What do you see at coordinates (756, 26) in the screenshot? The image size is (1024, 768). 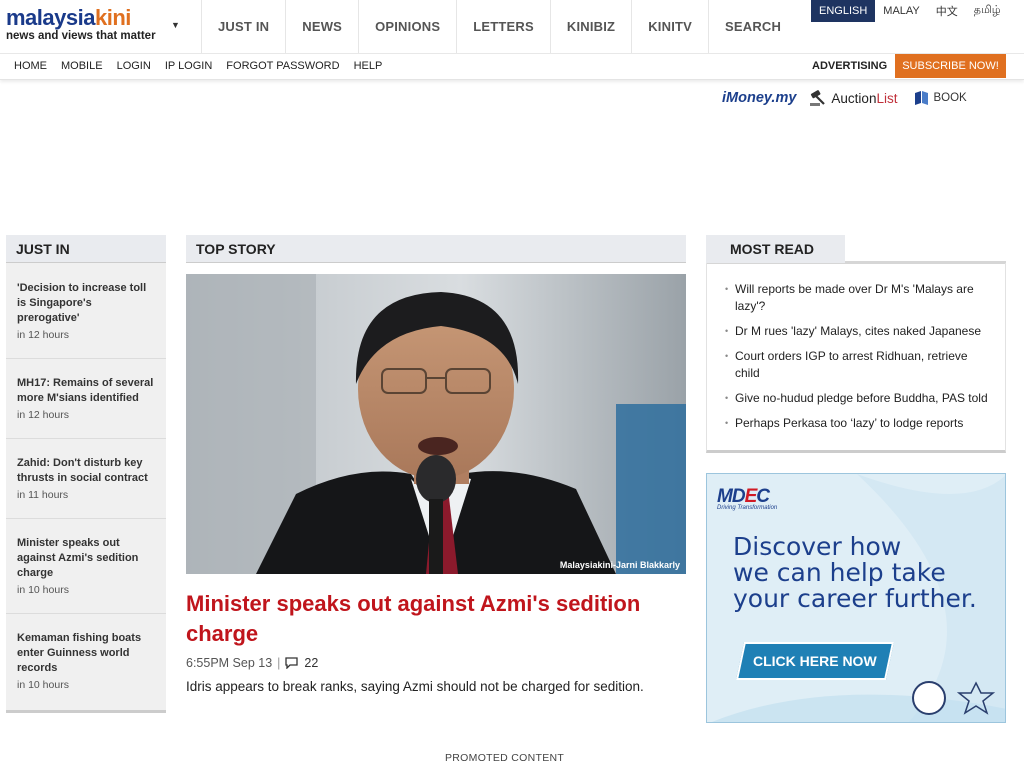 I see `nav-search: SEARCH` at bounding box center [756, 26].